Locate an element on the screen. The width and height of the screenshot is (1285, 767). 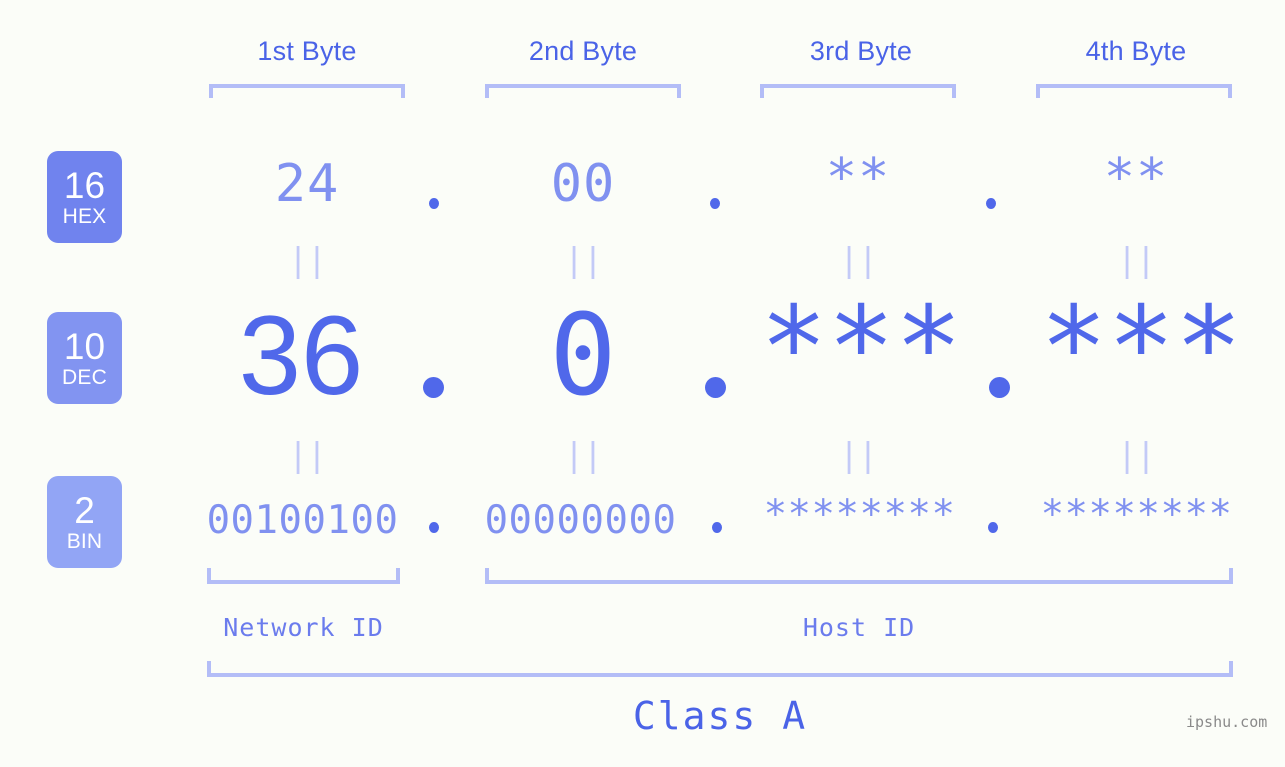
base-badge-bin-number: 2 is located at coordinates (84, 510).